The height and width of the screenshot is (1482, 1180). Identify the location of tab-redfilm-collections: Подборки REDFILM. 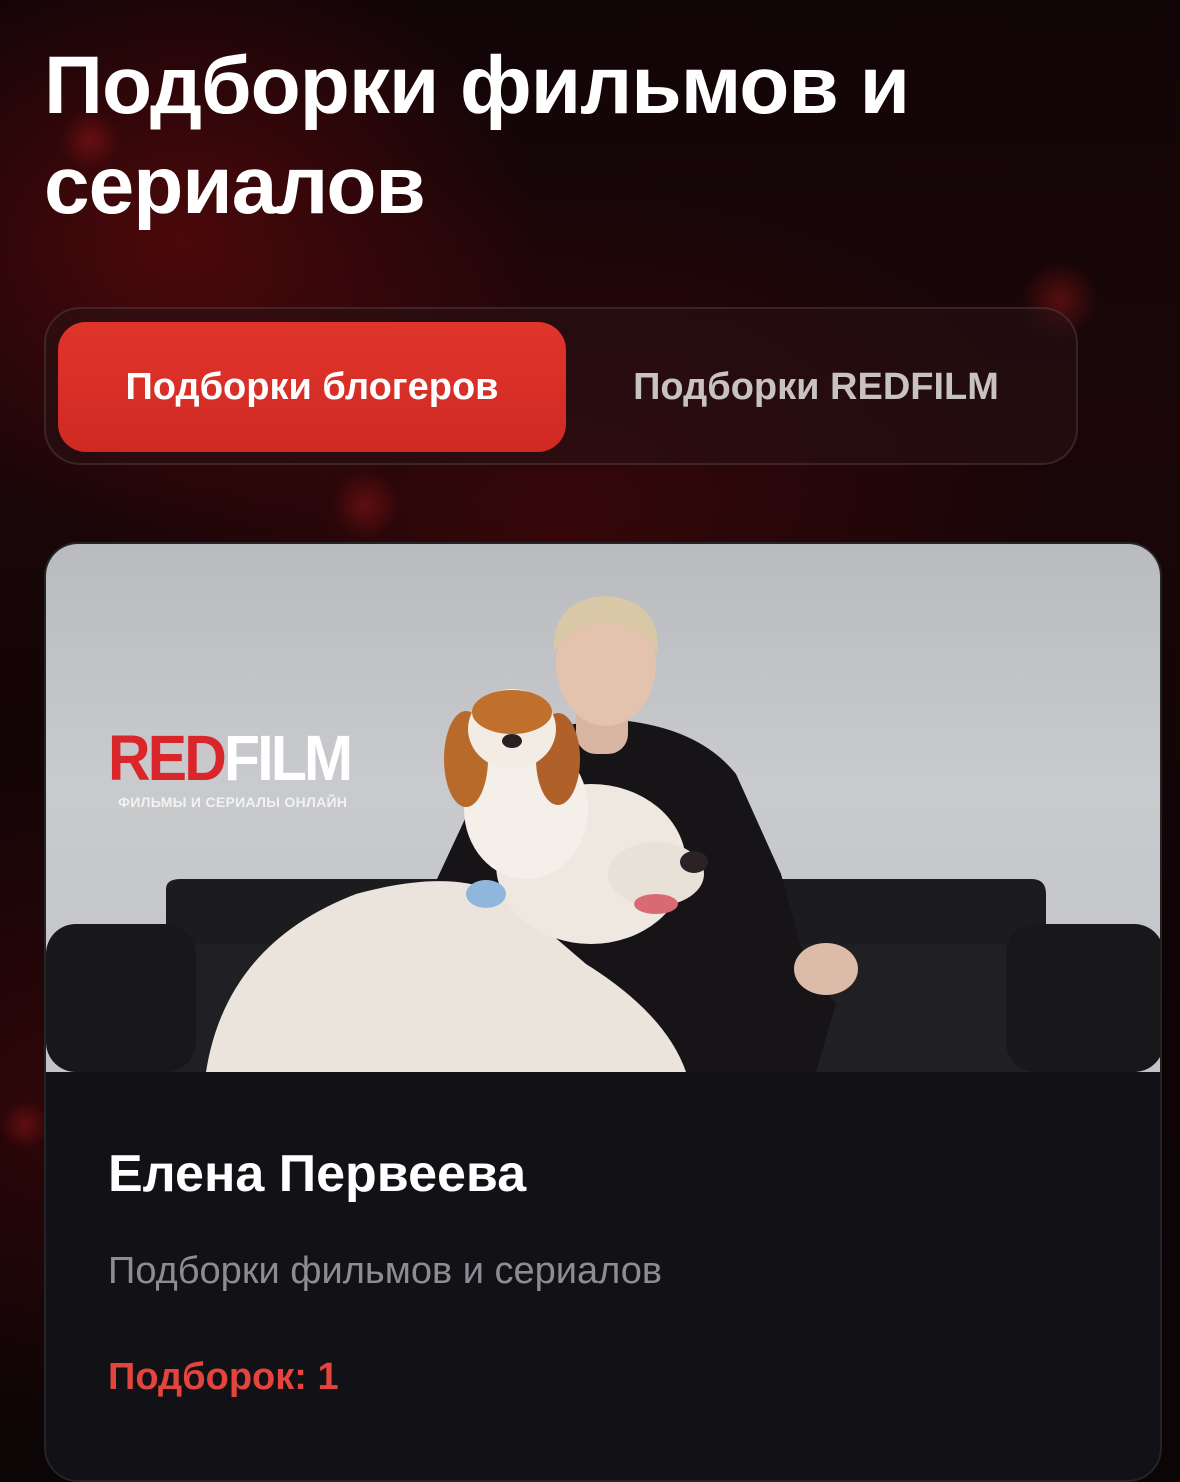
(816, 387).